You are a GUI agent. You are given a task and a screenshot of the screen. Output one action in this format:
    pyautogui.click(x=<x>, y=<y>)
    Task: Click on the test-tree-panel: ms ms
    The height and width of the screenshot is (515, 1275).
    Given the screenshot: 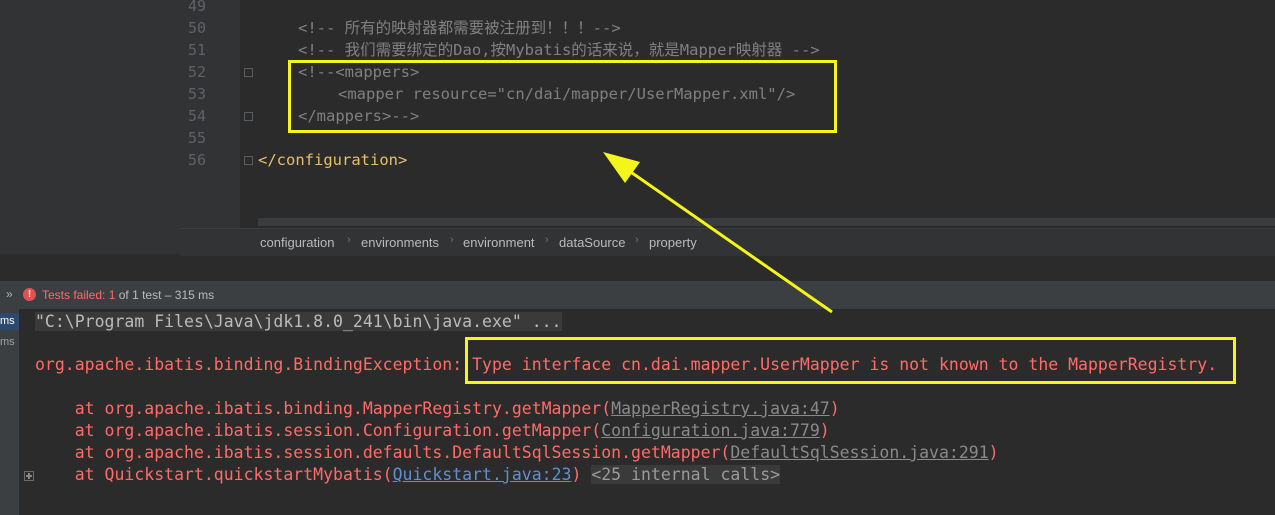 What is the action you would take?
    pyautogui.click(x=9, y=412)
    